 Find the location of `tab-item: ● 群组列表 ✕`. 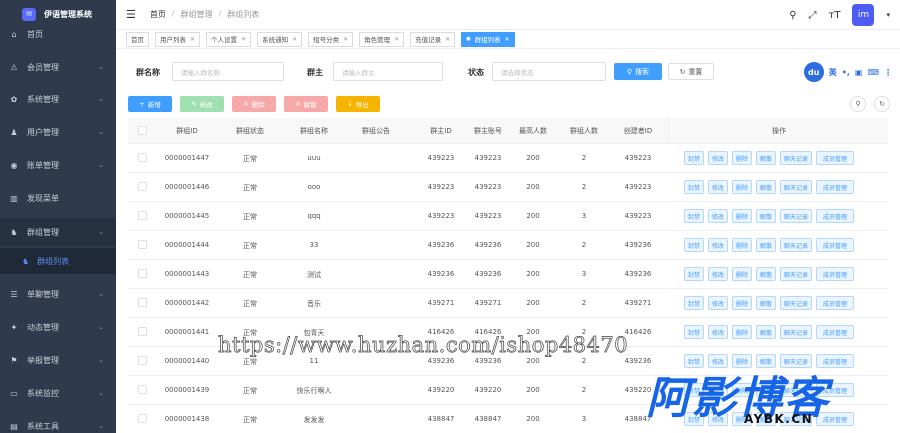

tab-item: ● 群组列表 ✕ is located at coordinates (488, 39).